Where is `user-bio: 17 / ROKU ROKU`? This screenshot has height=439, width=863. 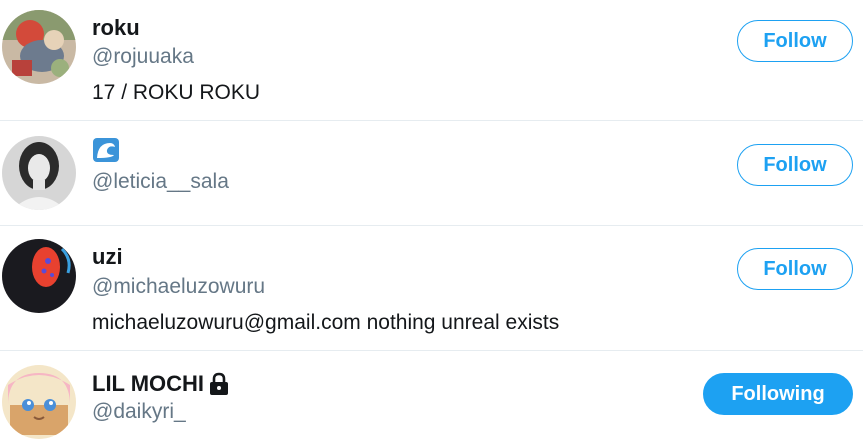 user-bio: 17 / ROKU ROKU is located at coordinates (176, 92).